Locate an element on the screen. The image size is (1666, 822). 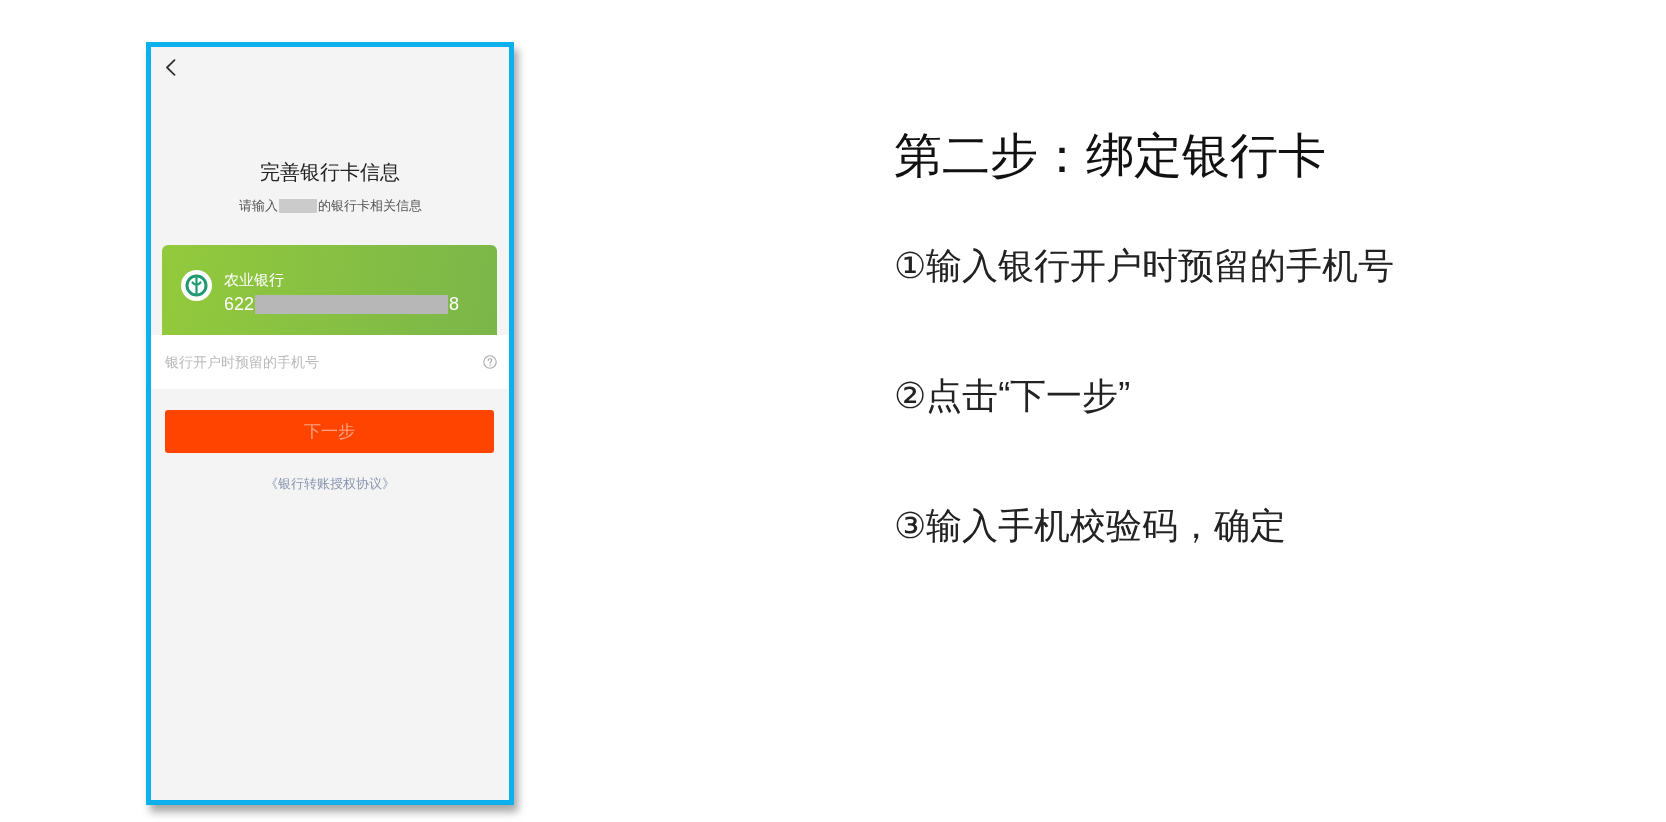
step-text: ②点击“下一步” is located at coordinates (1013, 395).